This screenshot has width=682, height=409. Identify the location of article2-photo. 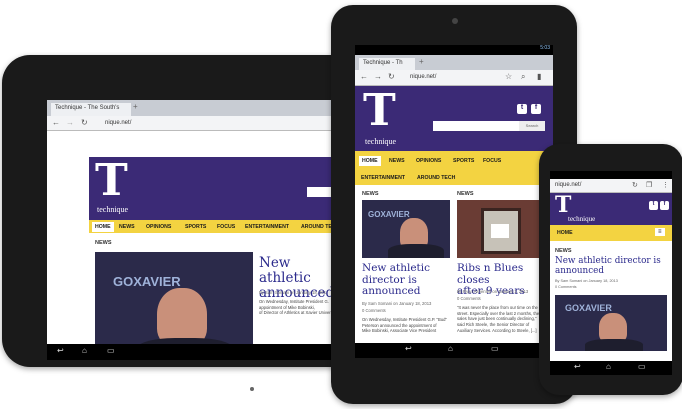
(501, 229).